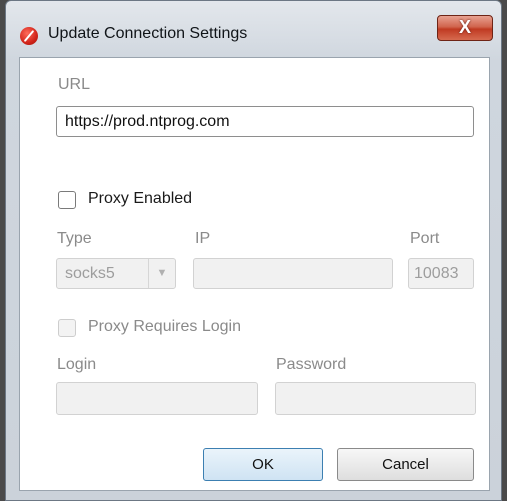 The image size is (507, 501). What do you see at coordinates (441, 273) in the screenshot?
I see `port-input: 10083` at bounding box center [441, 273].